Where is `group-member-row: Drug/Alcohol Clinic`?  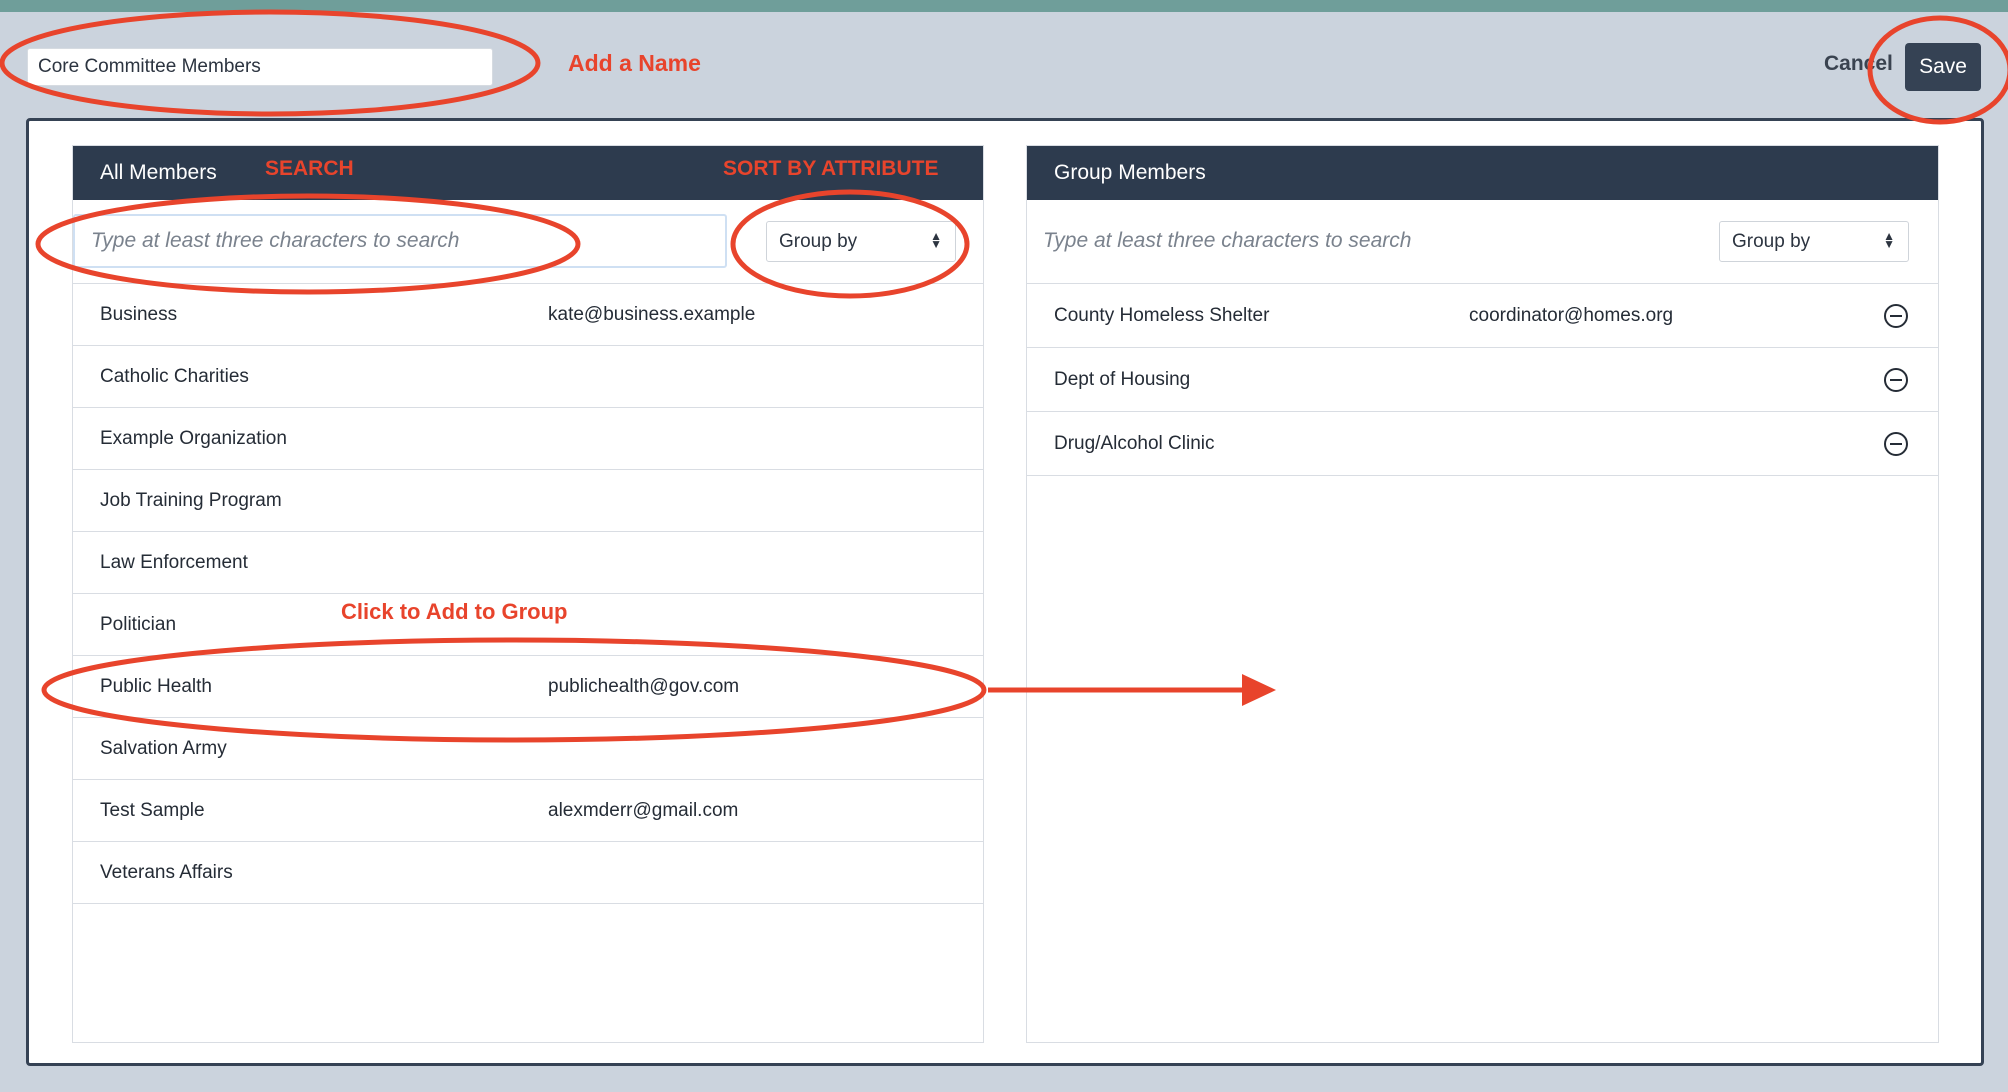
group-member-row: Drug/Alcohol Clinic is located at coordinates (1482, 444).